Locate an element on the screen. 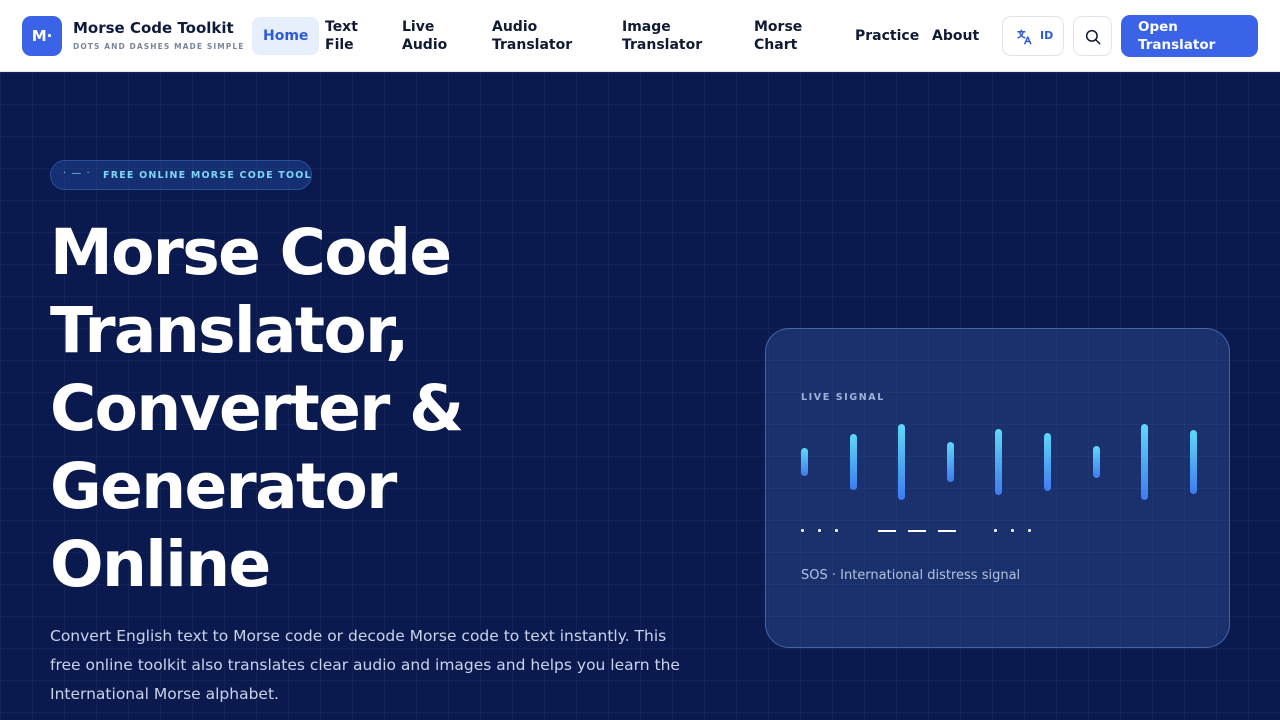  hero-title-line: Generator is located at coordinates (223, 486).